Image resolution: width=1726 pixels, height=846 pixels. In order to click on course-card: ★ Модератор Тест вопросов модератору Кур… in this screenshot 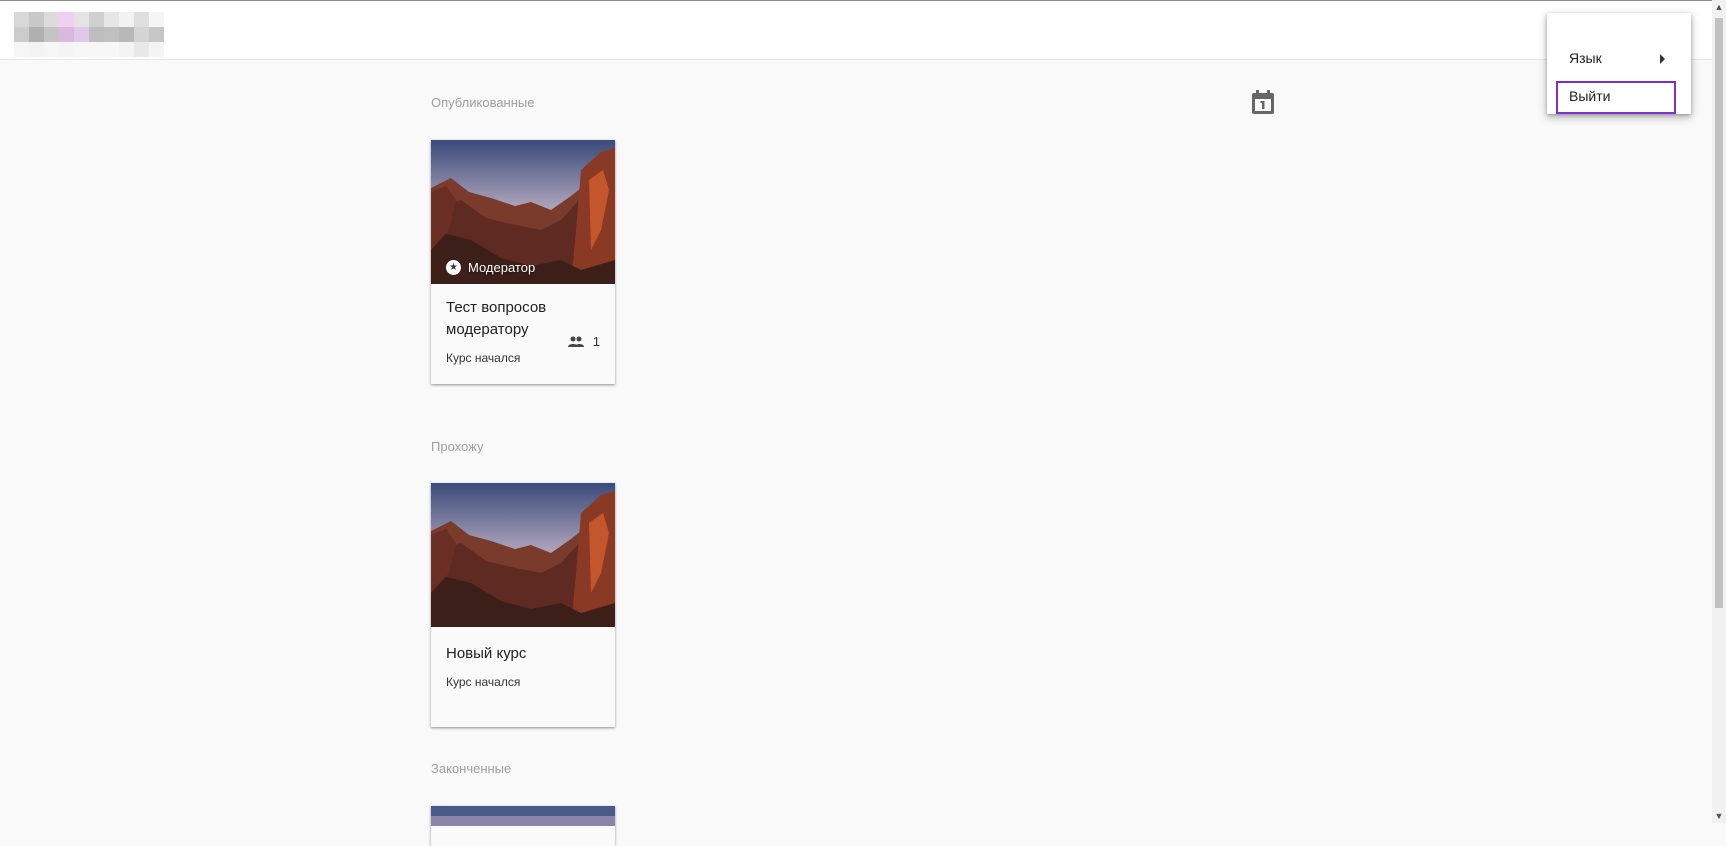, I will do `click(523, 262)`.